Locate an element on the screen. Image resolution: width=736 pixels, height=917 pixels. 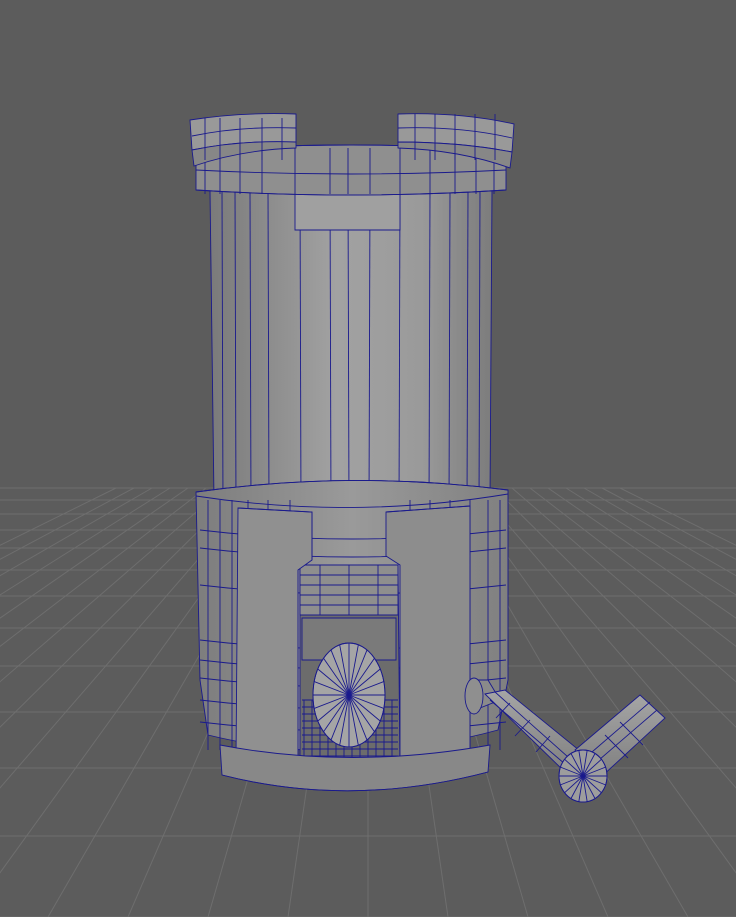
crank-arm is located at coordinates (565, 740).